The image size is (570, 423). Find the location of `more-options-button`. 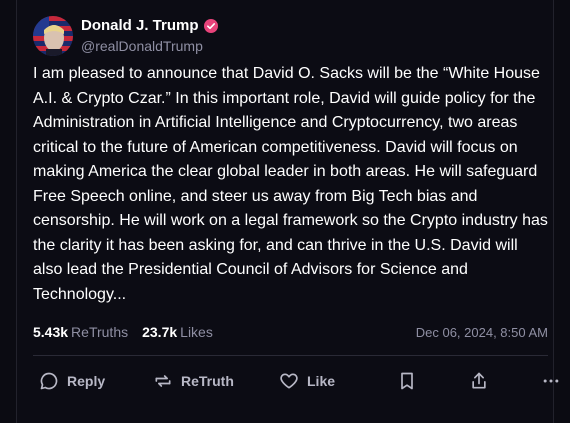

more-options-button is located at coordinates (551, 381).